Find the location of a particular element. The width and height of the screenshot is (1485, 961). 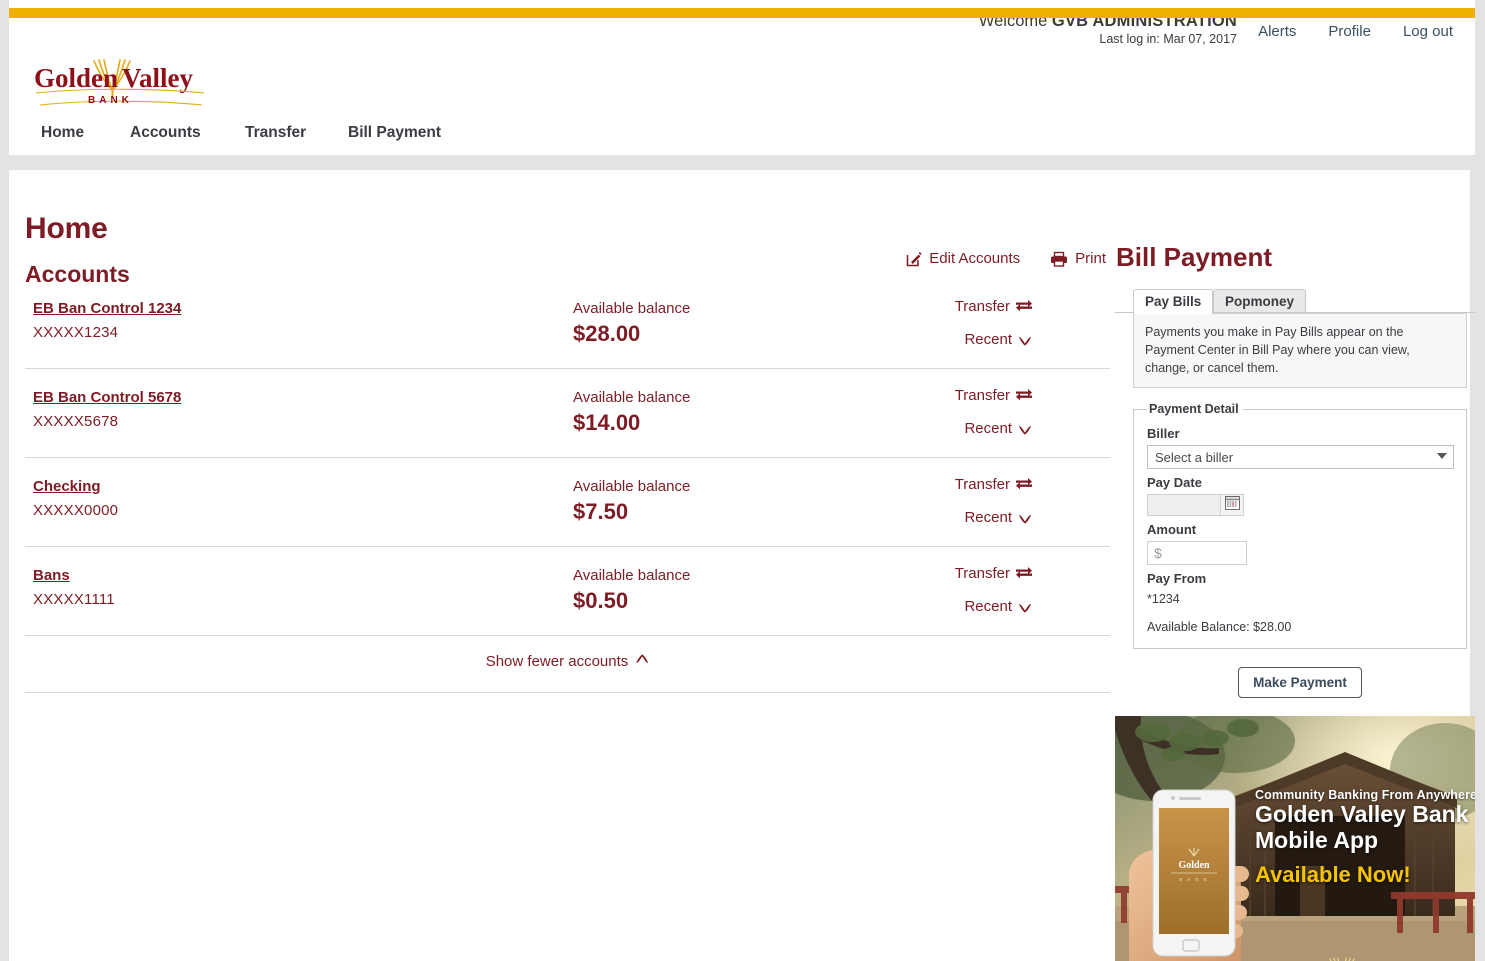

account-name: EB Ban Control 1234 is located at coordinates (107, 308).